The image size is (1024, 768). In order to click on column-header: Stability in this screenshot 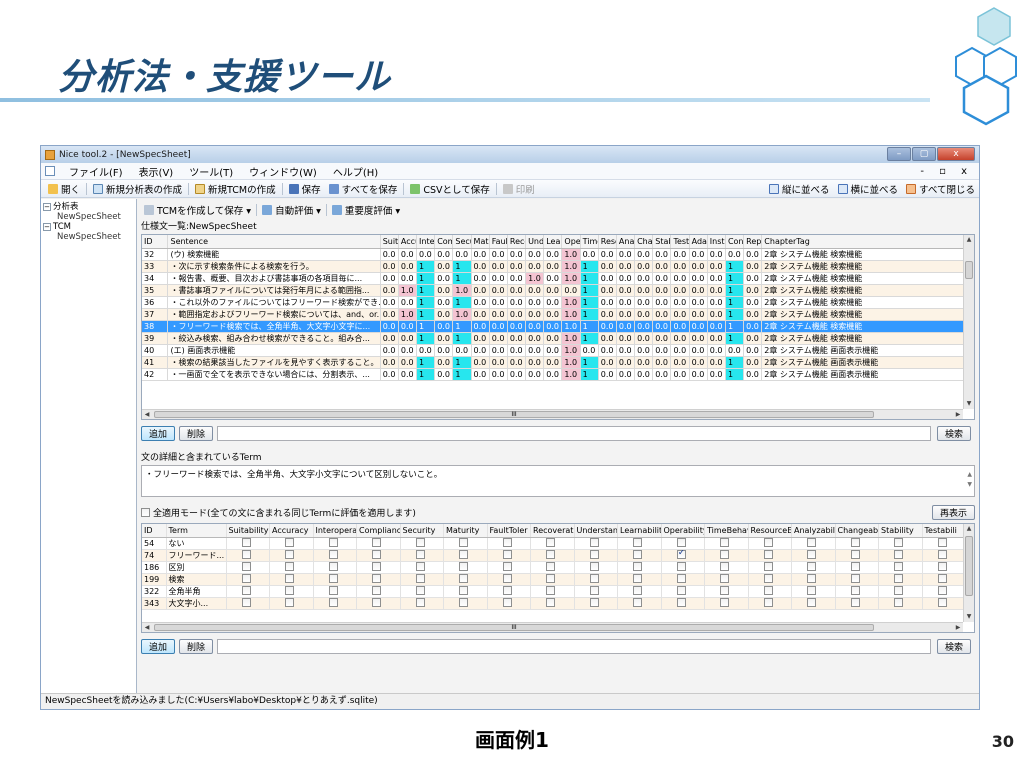, I will do `click(900, 531)`.